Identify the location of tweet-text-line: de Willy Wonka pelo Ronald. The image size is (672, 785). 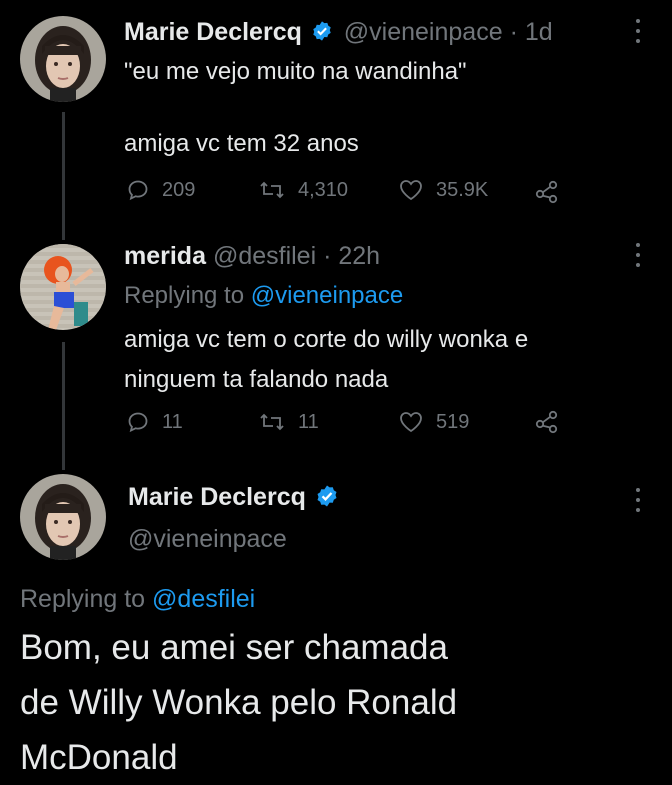
(239, 702).